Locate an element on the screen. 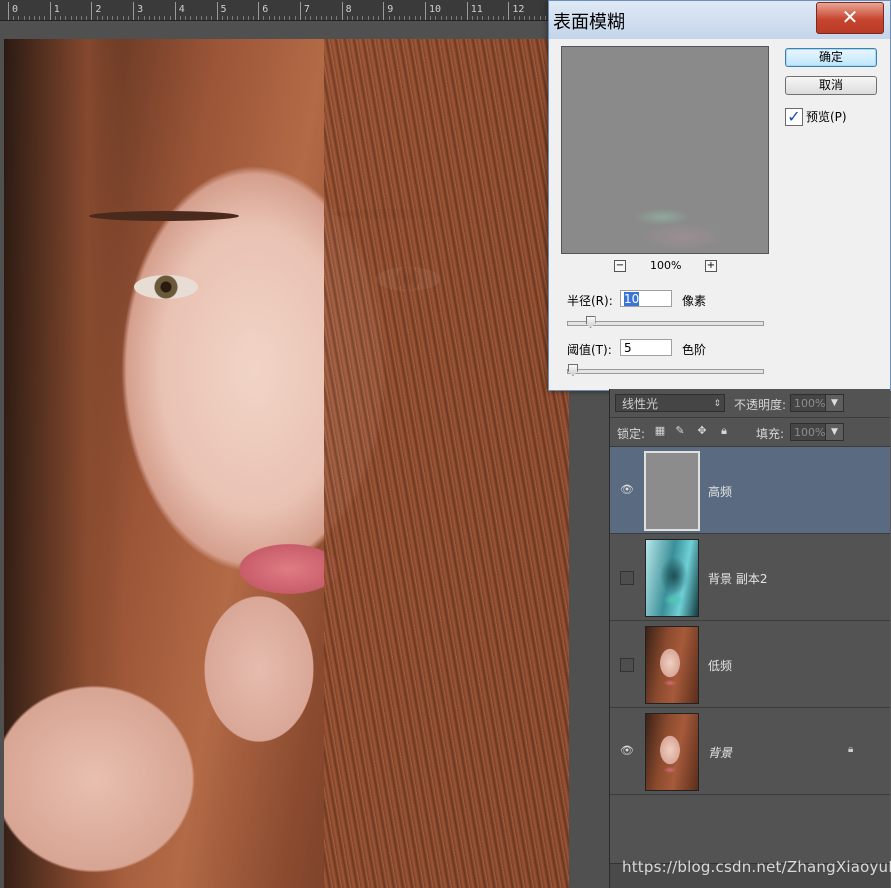 This screenshot has height=888, width=891. ruler-tick: 4 is located at coordinates (179, 11).